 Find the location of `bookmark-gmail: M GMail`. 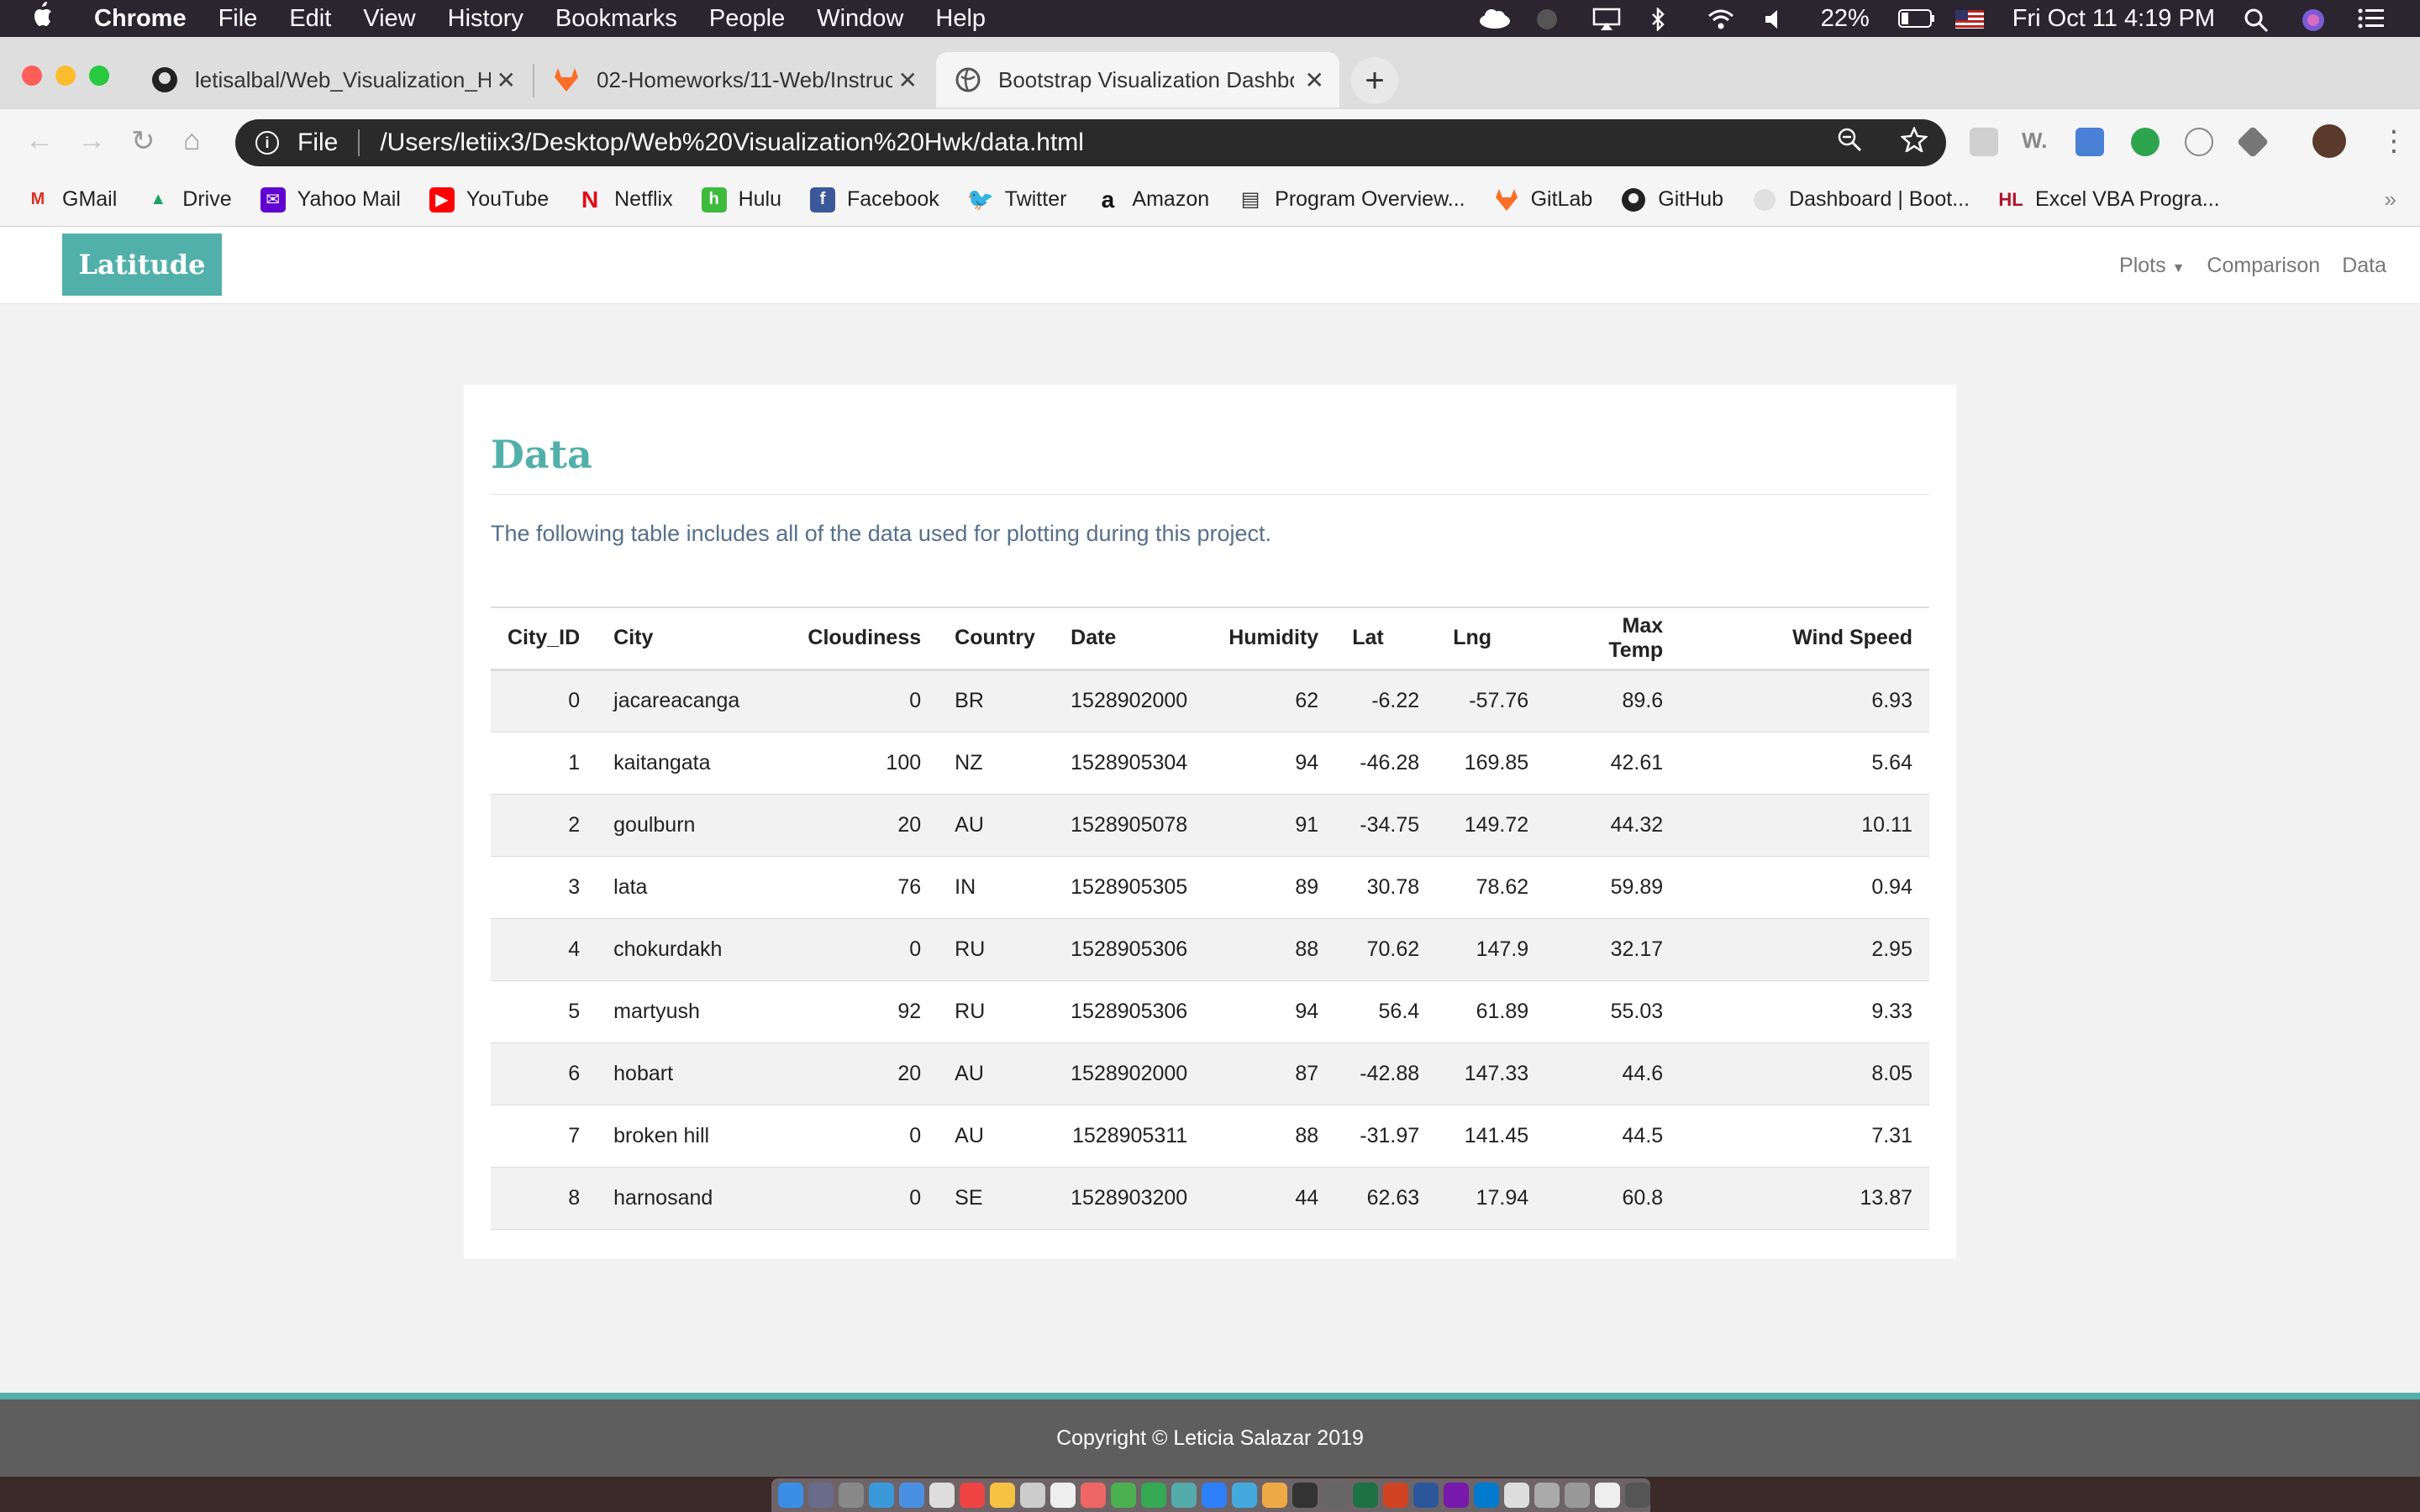

bookmark-gmail: M GMail is located at coordinates (71, 200).